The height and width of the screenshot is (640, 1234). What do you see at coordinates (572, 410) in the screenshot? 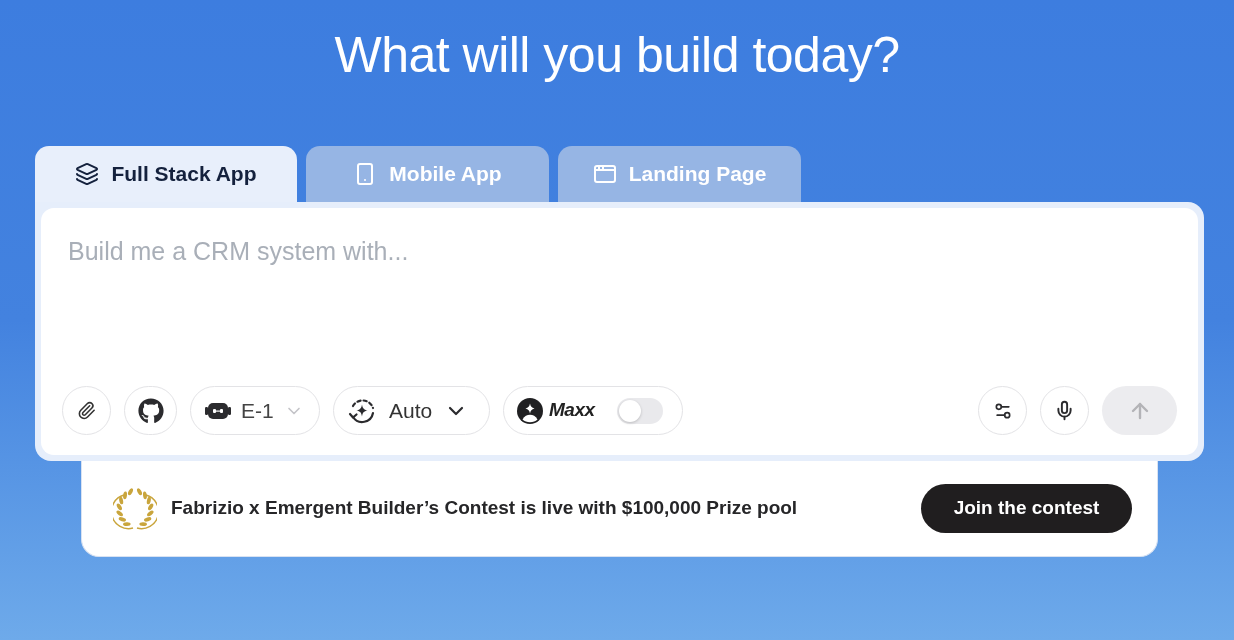
I see `maxx-label: Maxx` at bounding box center [572, 410].